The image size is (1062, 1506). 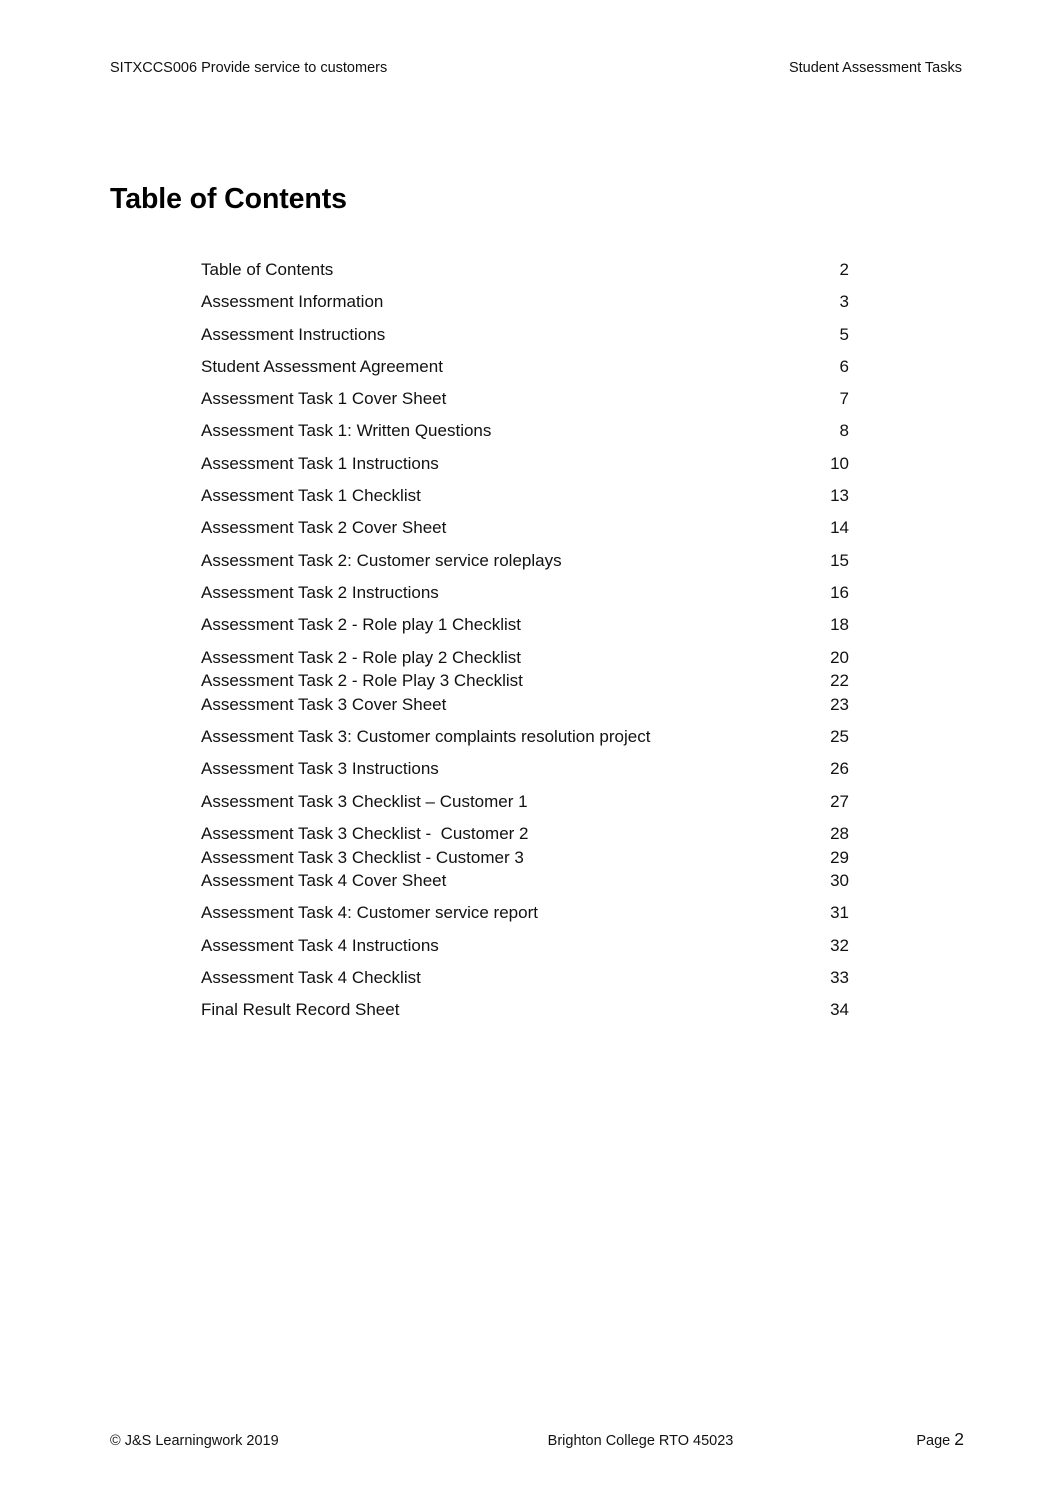 What do you see at coordinates (346, 431) in the screenshot?
I see `toc-entry-label: Assessment Task 1: Written Questions` at bounding box center [346, 431].